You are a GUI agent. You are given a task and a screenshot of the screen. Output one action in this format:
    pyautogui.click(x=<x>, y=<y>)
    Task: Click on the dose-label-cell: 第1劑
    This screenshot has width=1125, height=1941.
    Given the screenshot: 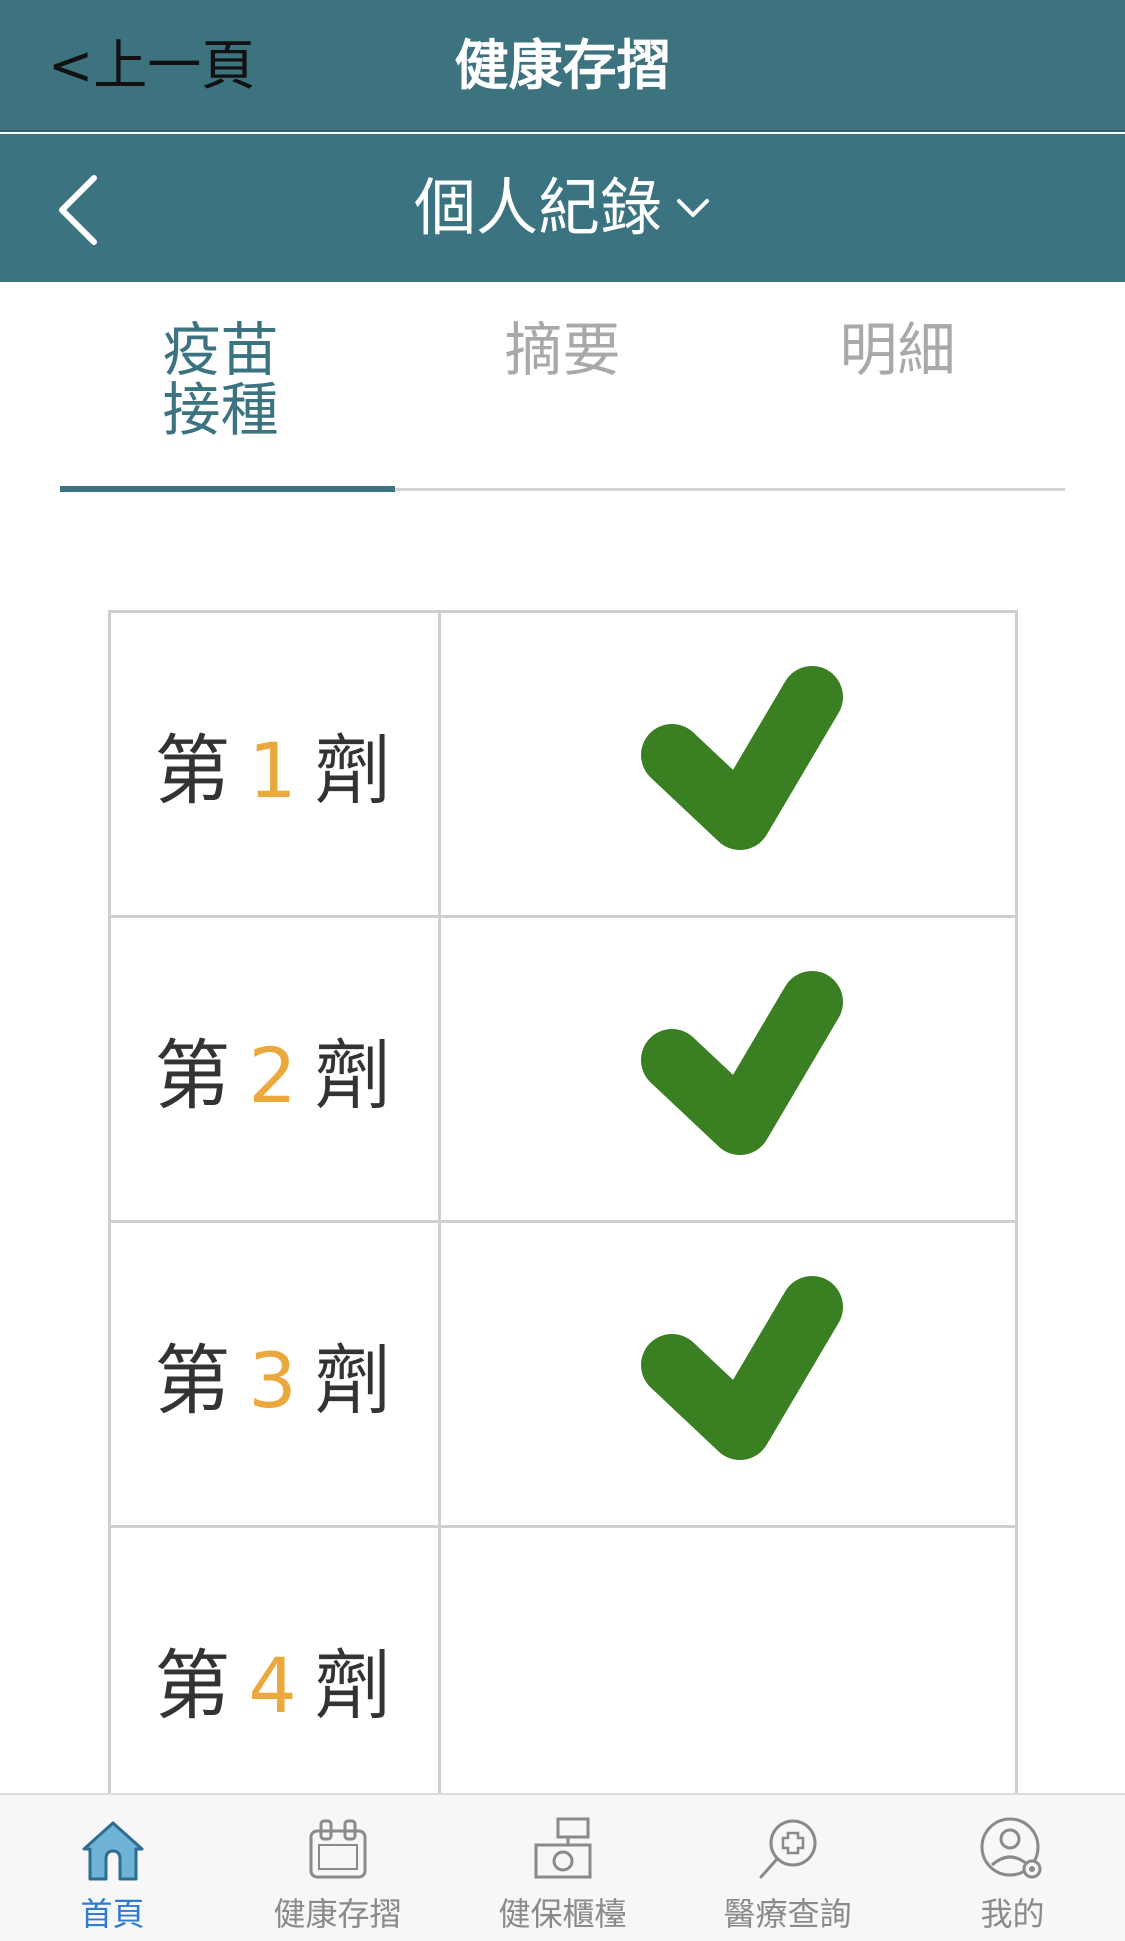 What is the action you would take?
    pyautogui.click(x=276, y=764)
    